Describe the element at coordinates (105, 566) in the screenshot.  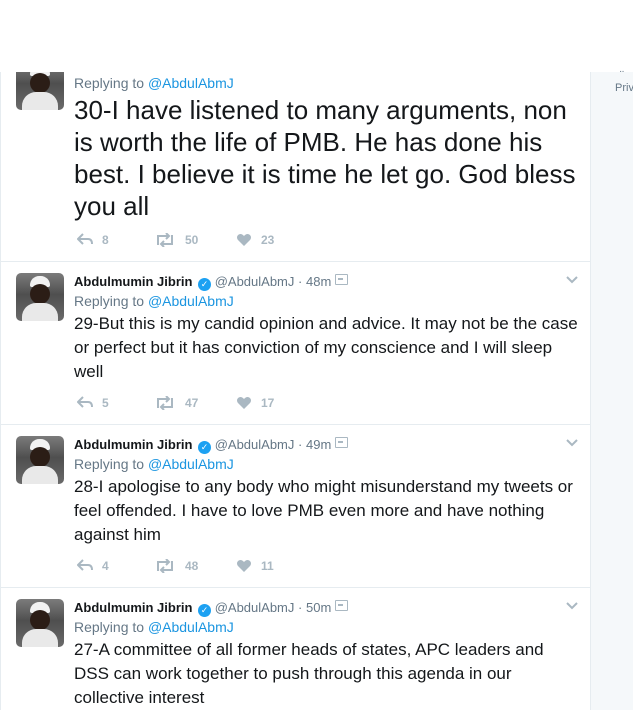
I see `reply-count: 4` at that location.